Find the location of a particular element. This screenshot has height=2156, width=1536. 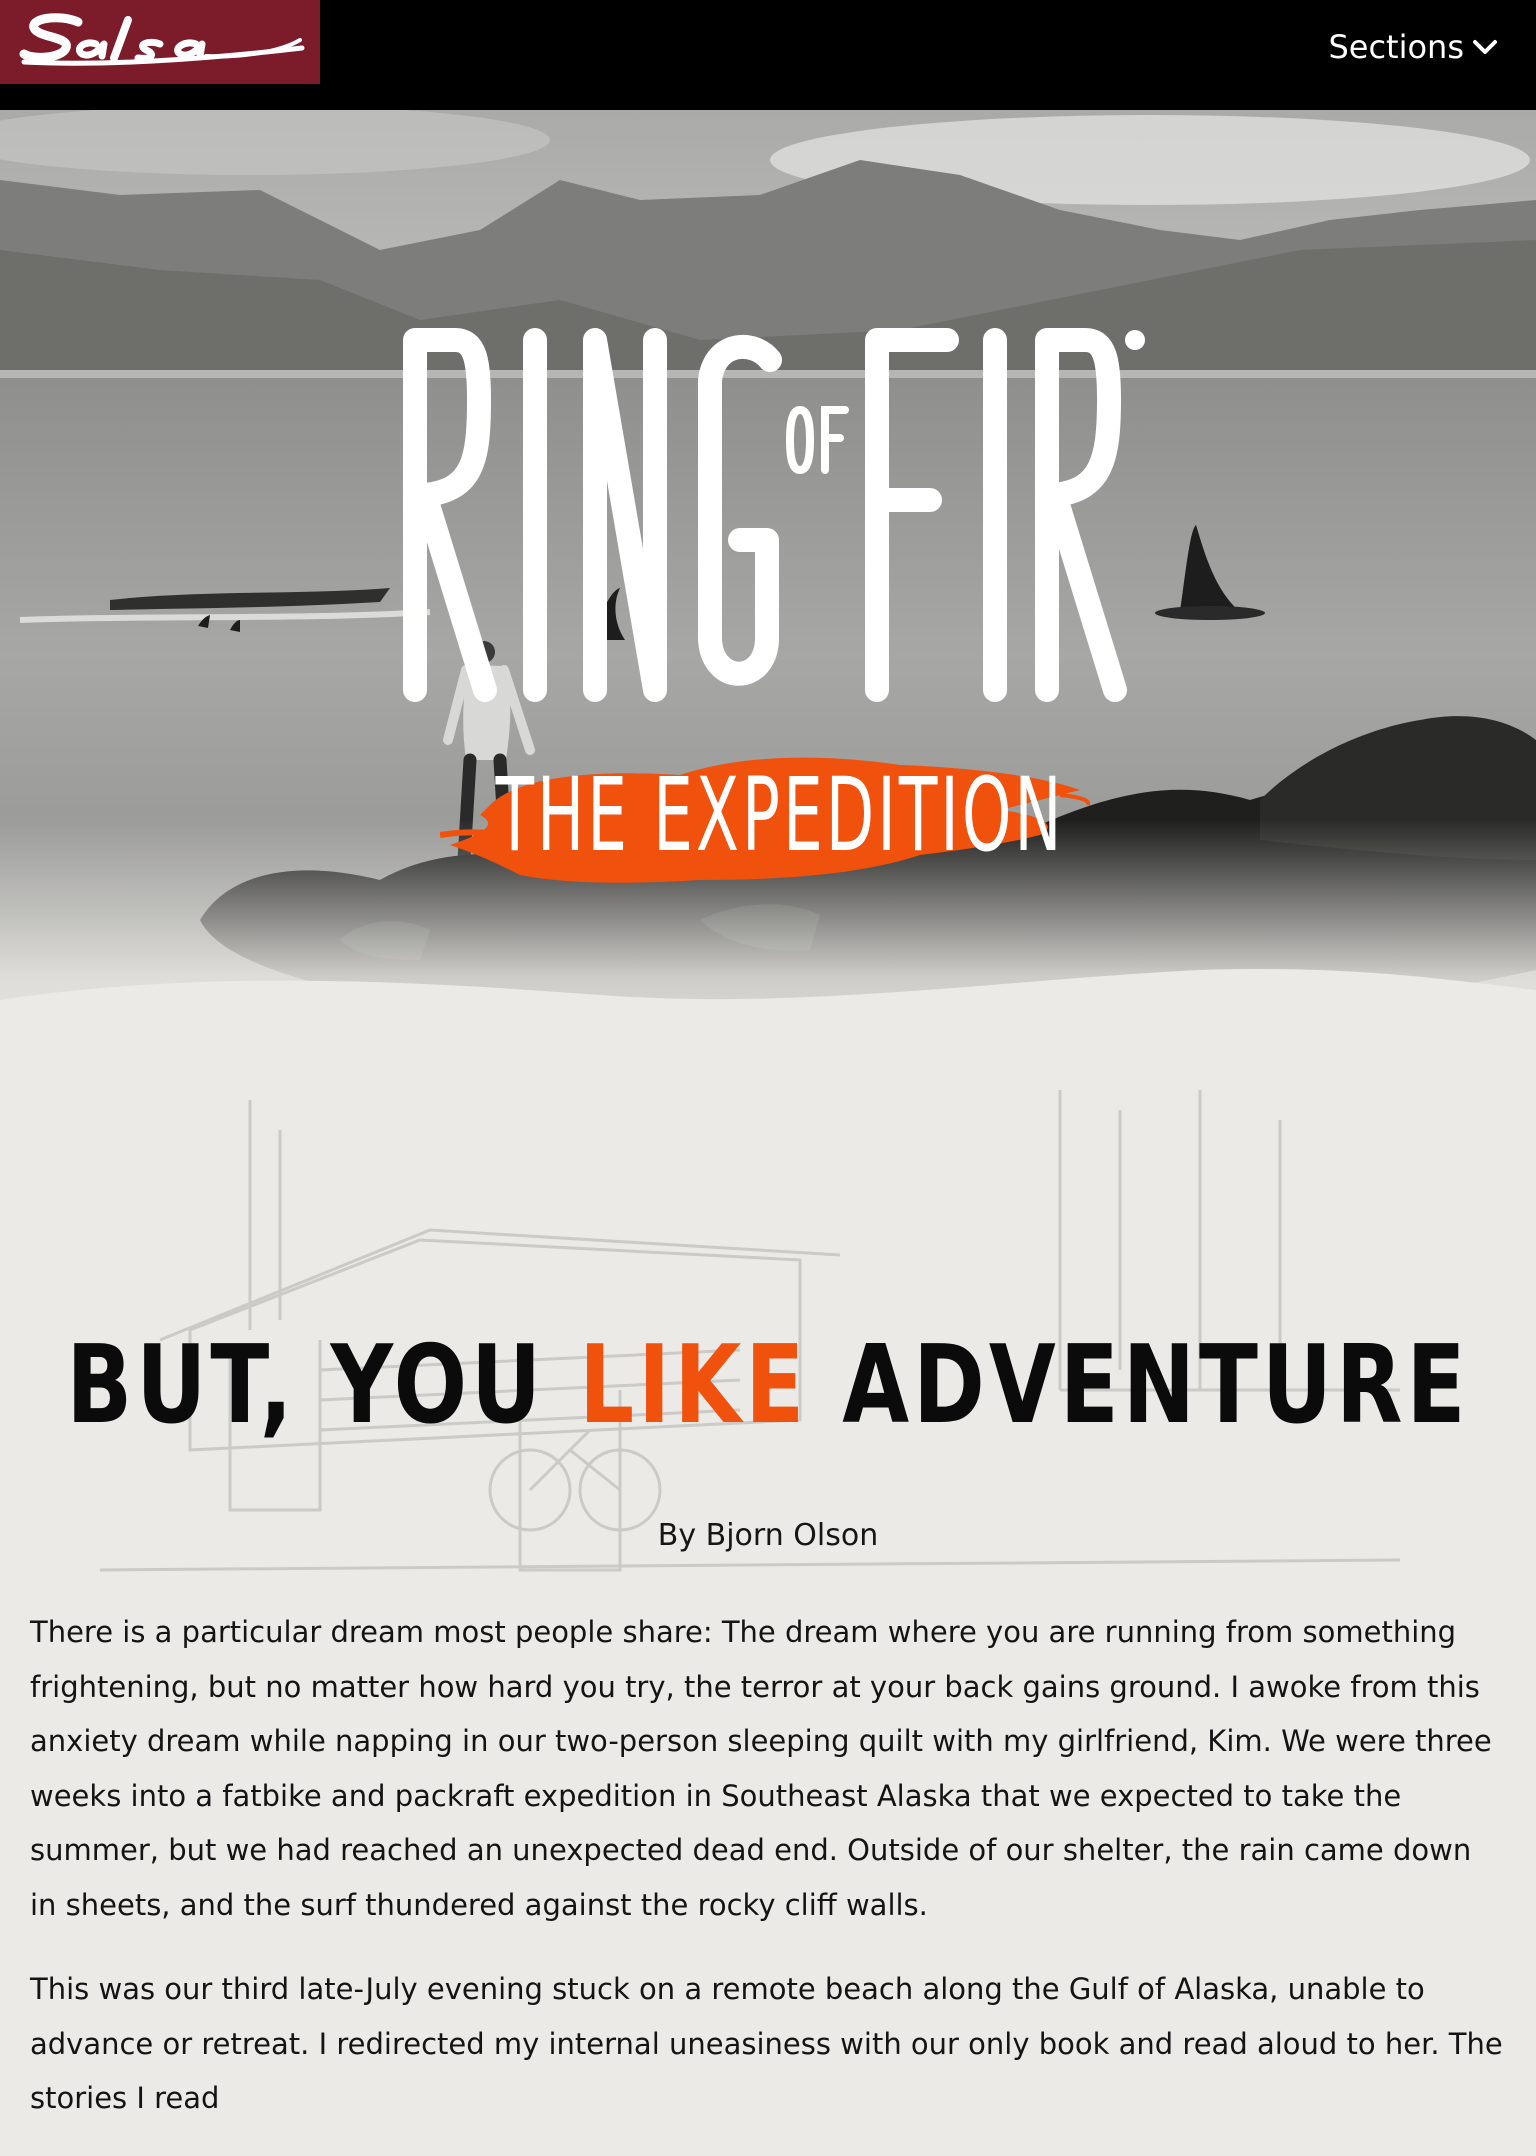

top-nav-bar: Sections is located at coordinates (768, 55).